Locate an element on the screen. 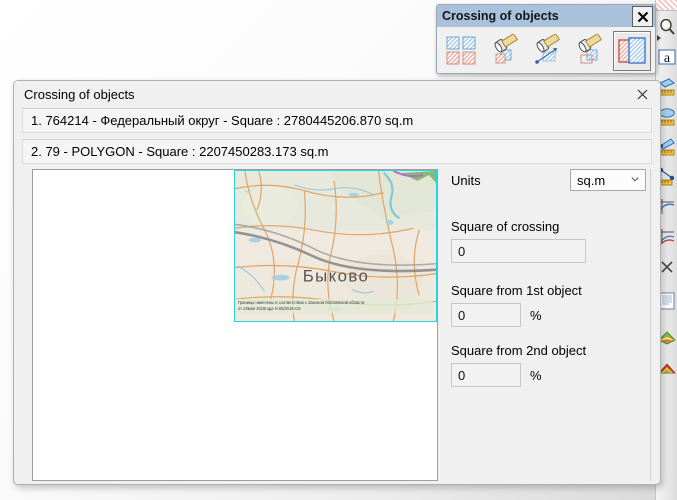 The width and height of the screenshot is (677, 500). palette-title-text: Crossing of objects is located at coordinates (500, 16).